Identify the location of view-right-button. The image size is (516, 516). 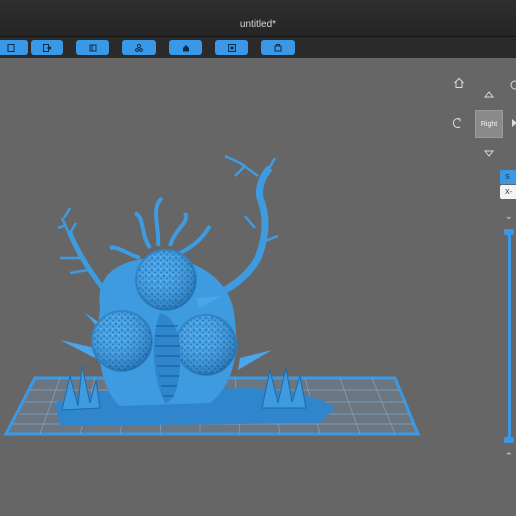
(512, 123).